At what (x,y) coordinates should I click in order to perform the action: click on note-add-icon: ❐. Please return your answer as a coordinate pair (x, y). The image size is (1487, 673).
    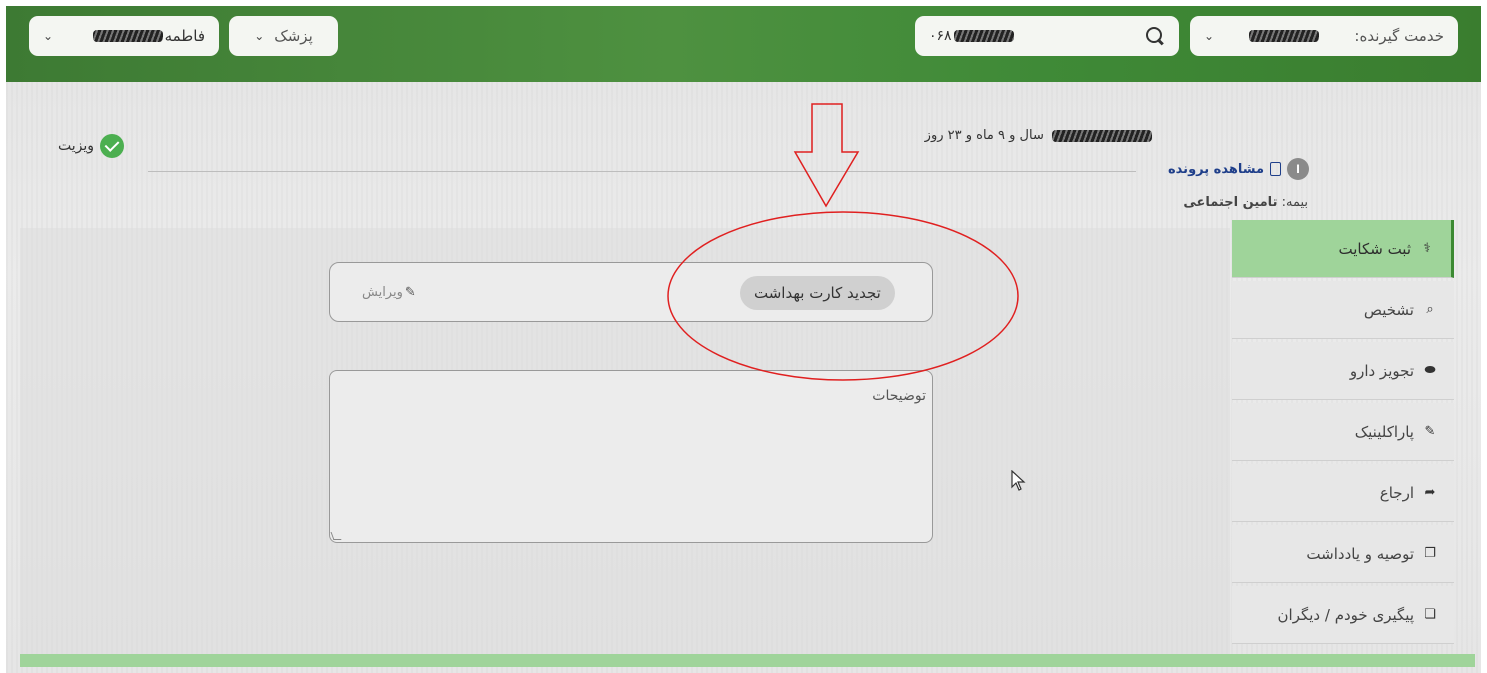
    Looking at the image, I should click on (1430, 553).